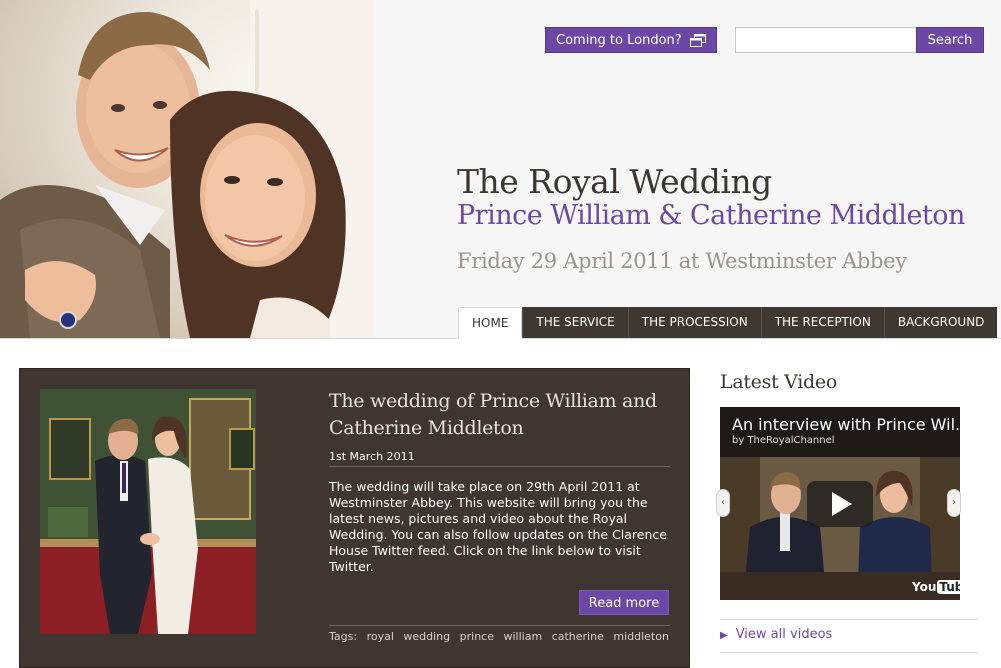 This screenshot has width=1001, height=668. What do you see at coordinates (822, 322) in the screenshot?
I see `nav-tab-the-reception: THE RECEPTION` at bounding box center [822, 322].